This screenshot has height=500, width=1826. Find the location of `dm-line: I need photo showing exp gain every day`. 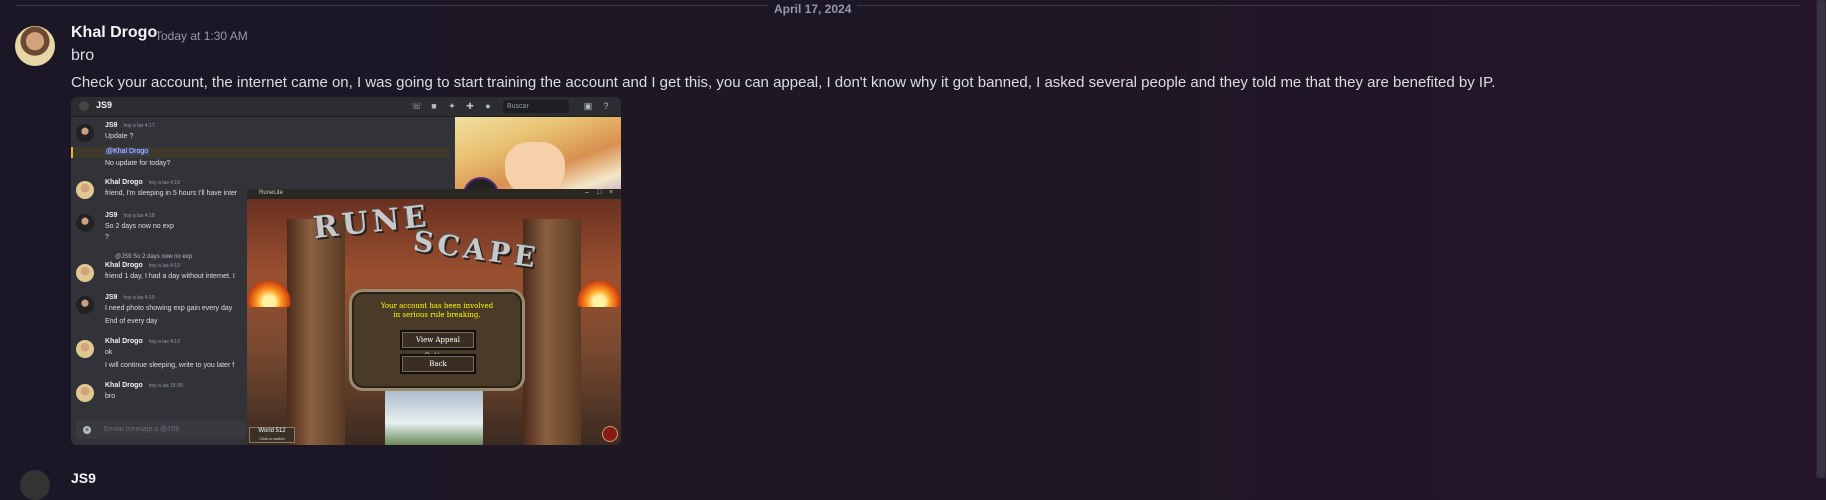

dm-line: I need photo showing exp gain every day is located at coordinates (169, 308).